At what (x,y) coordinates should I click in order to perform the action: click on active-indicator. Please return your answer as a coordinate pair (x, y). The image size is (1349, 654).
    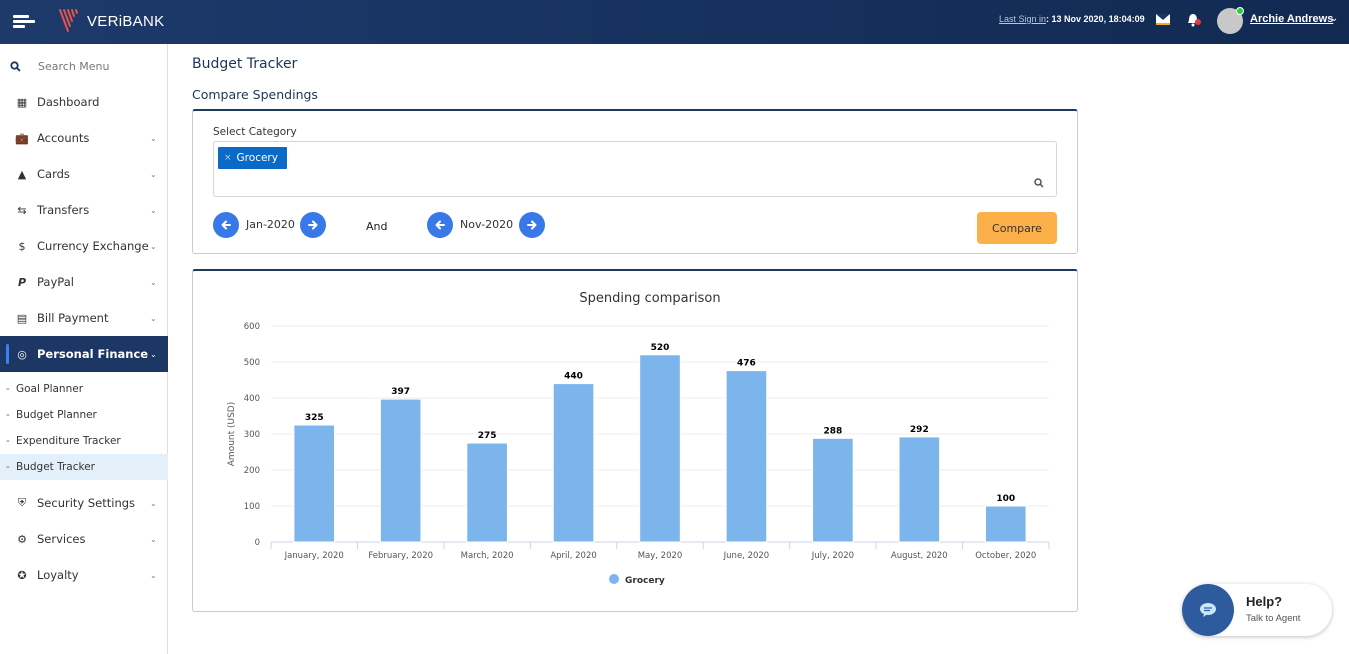
    Looking at the image, I should click on (7, 354).